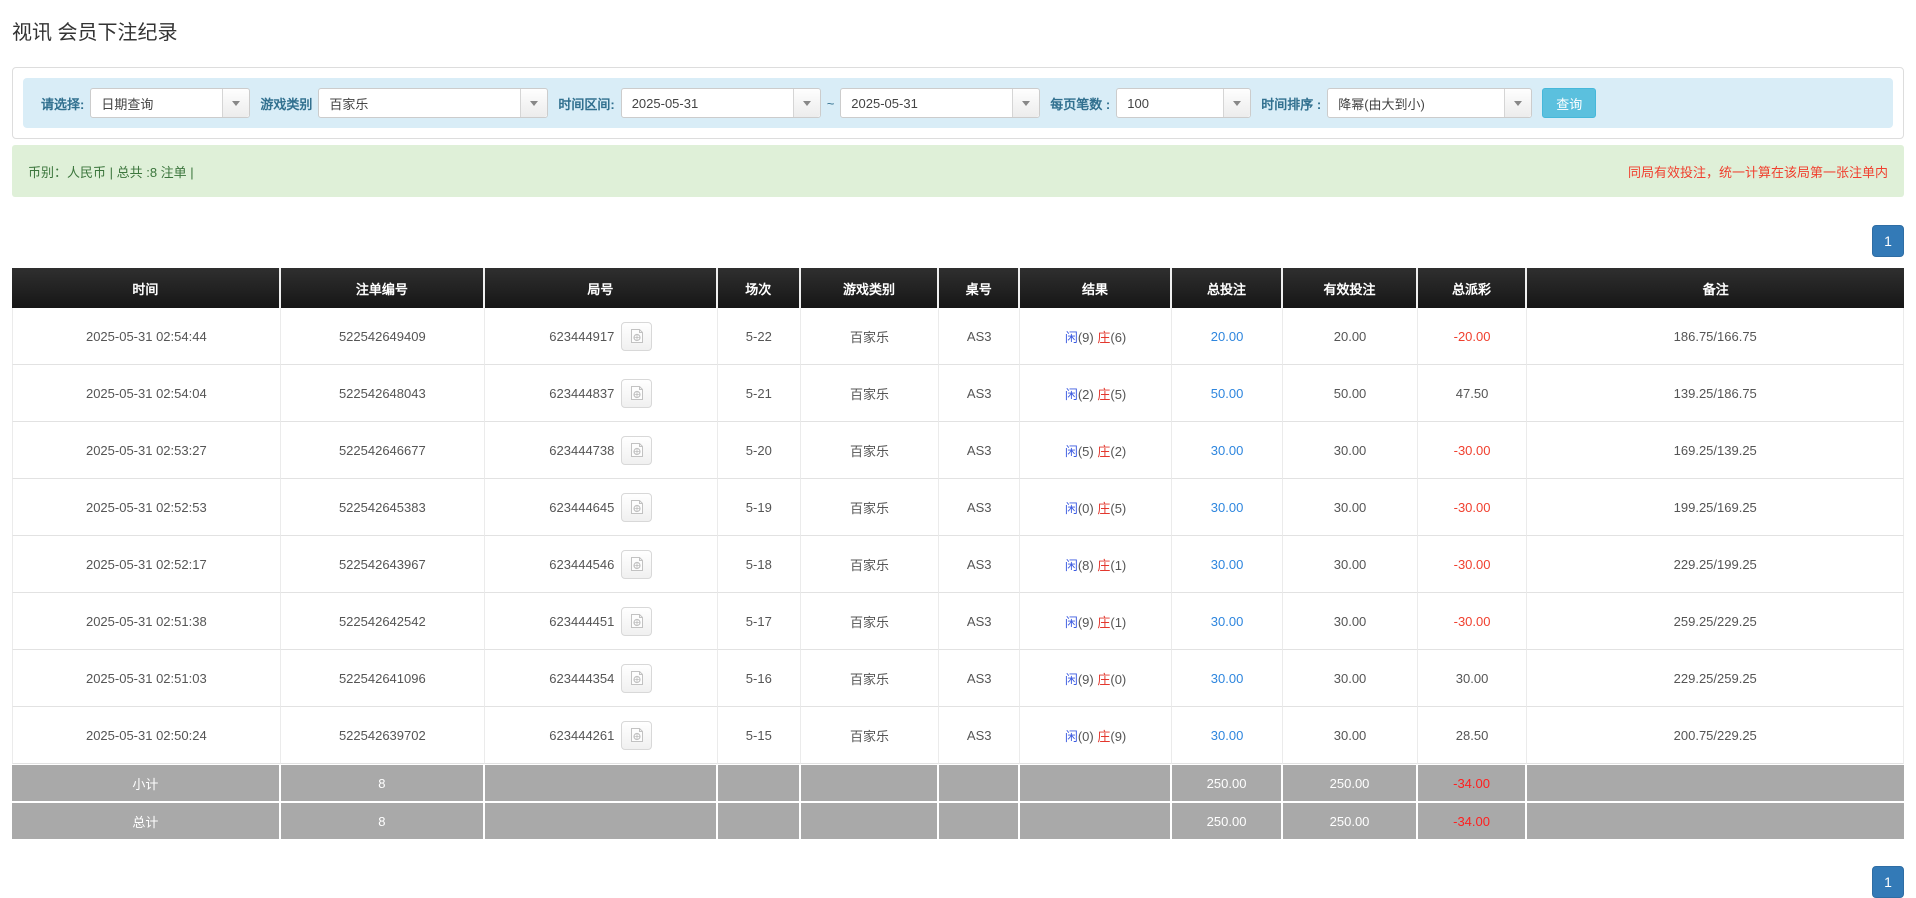 The image size is (1916, 898). What do you see at coordinates (146, 288) in the screenshot?
I see `col-time: 时间` at bounding box center [146, 288].